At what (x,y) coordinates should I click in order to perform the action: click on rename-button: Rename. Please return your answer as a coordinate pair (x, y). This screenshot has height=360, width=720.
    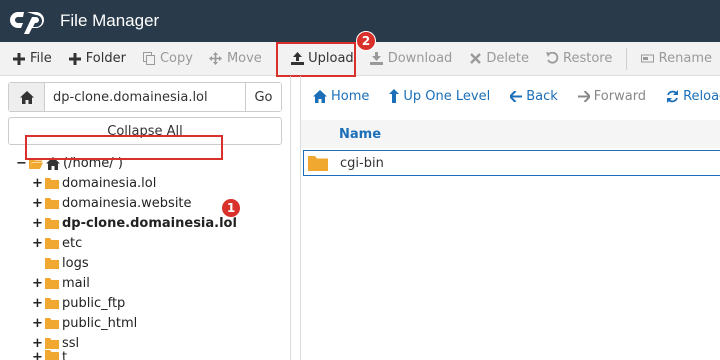
    Looking at the image, I should click on (676, 59).